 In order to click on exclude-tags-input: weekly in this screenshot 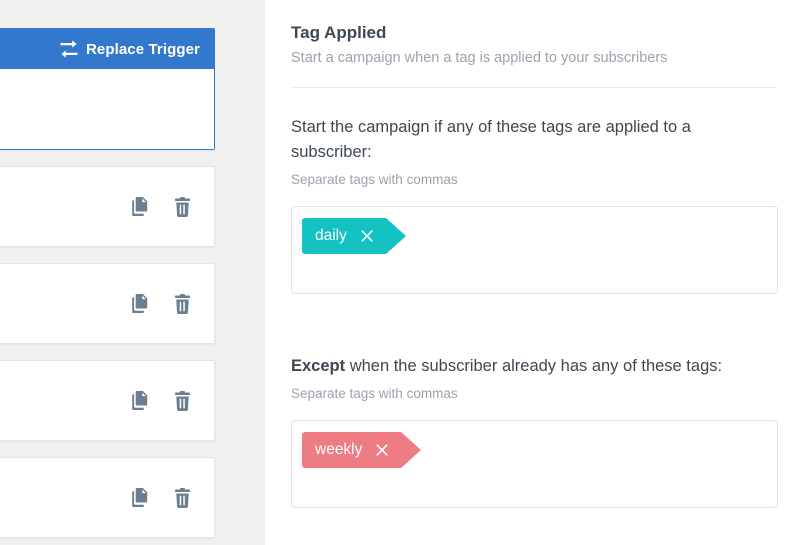, I will do `click(534, 464)`.